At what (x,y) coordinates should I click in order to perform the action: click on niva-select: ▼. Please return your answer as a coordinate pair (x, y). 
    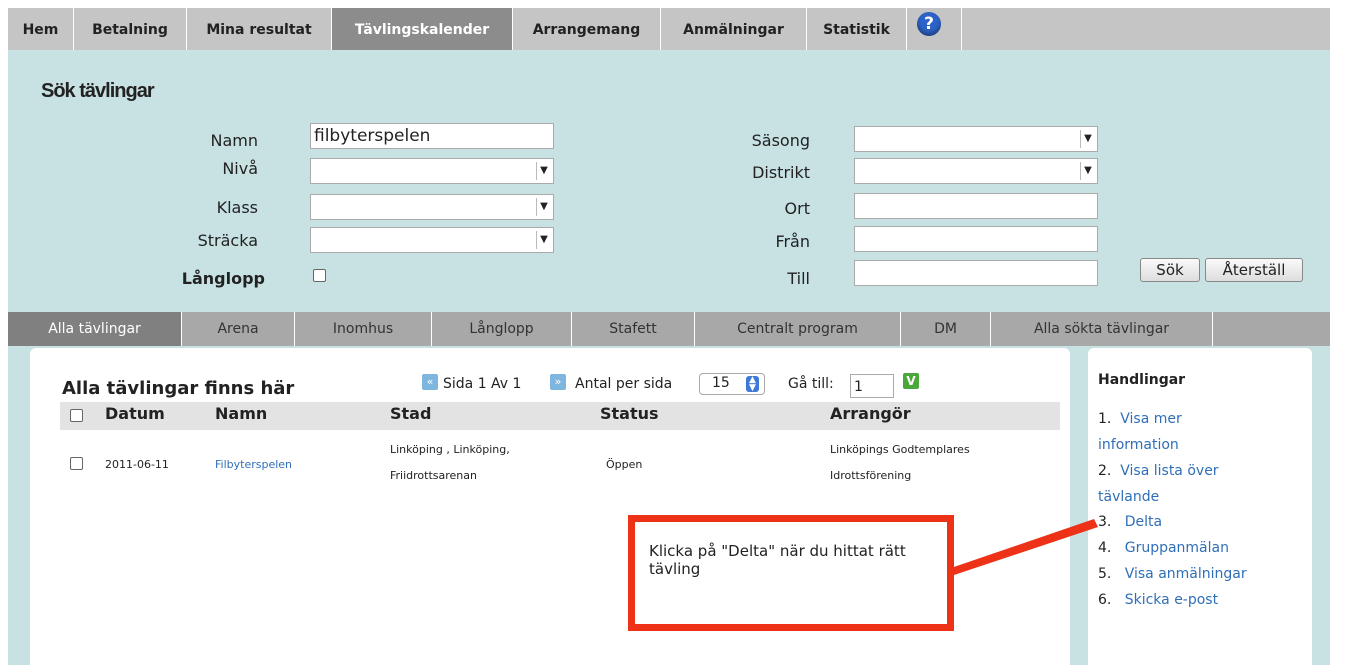
    Looking at the image, I should click on (432, 171).